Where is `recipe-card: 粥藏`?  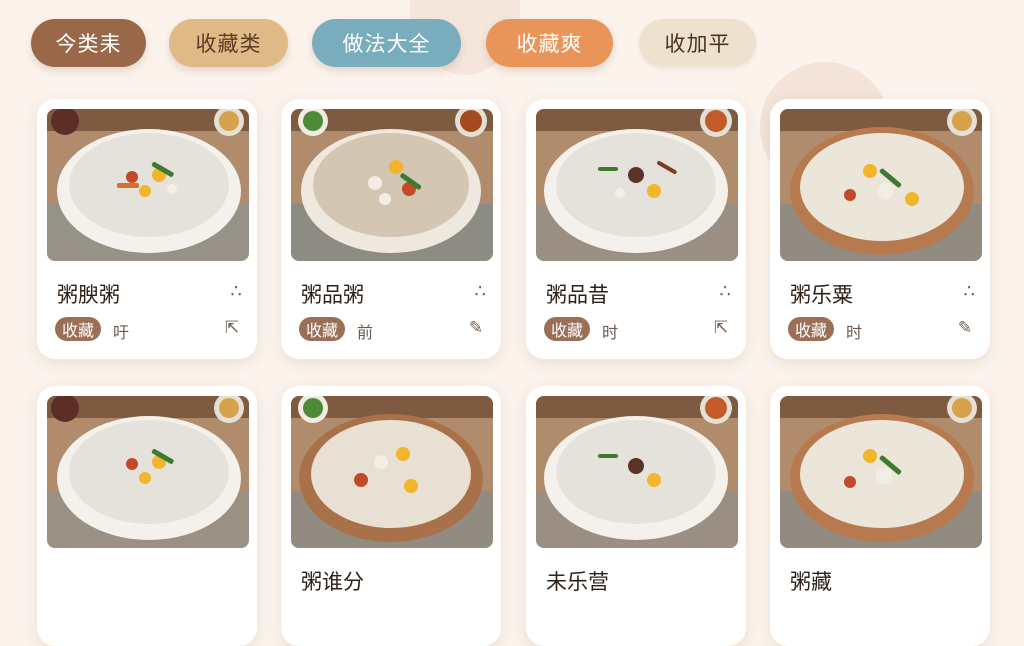
recipe-card: 粥藏 is located at coordinates (880, 516).